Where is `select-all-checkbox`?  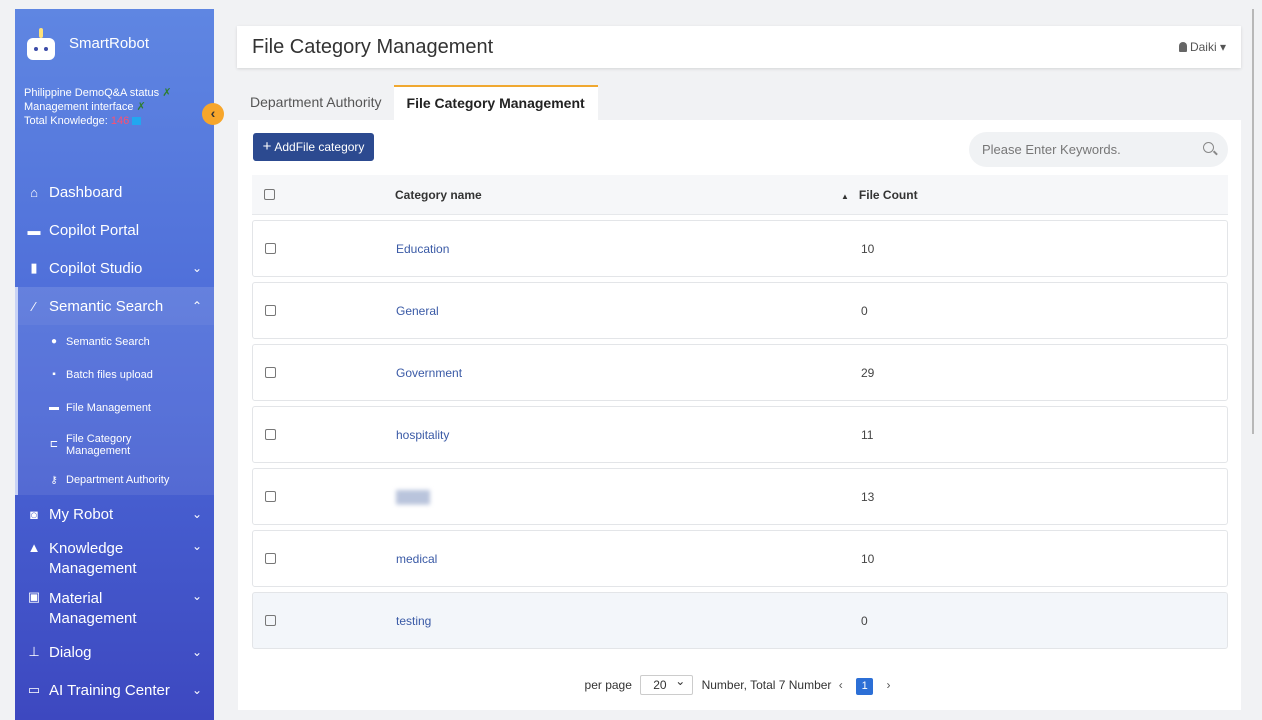
select-all-checkbox is located at coordinates (269, 194).